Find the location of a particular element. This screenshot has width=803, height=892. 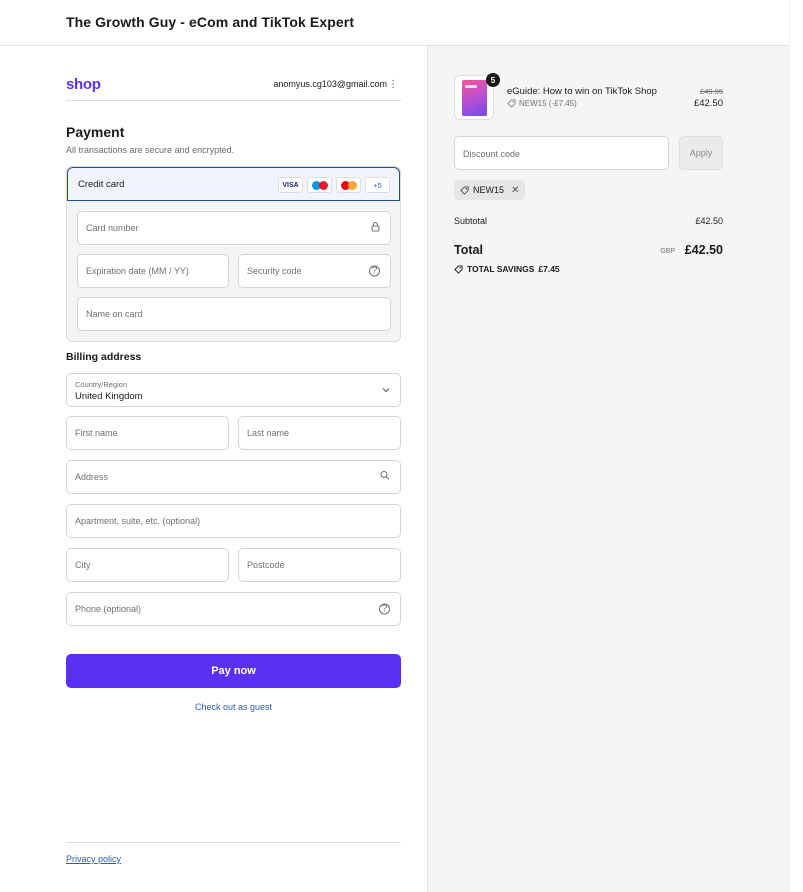

savings-value: £7.45 is located at coordinates (549, 269).